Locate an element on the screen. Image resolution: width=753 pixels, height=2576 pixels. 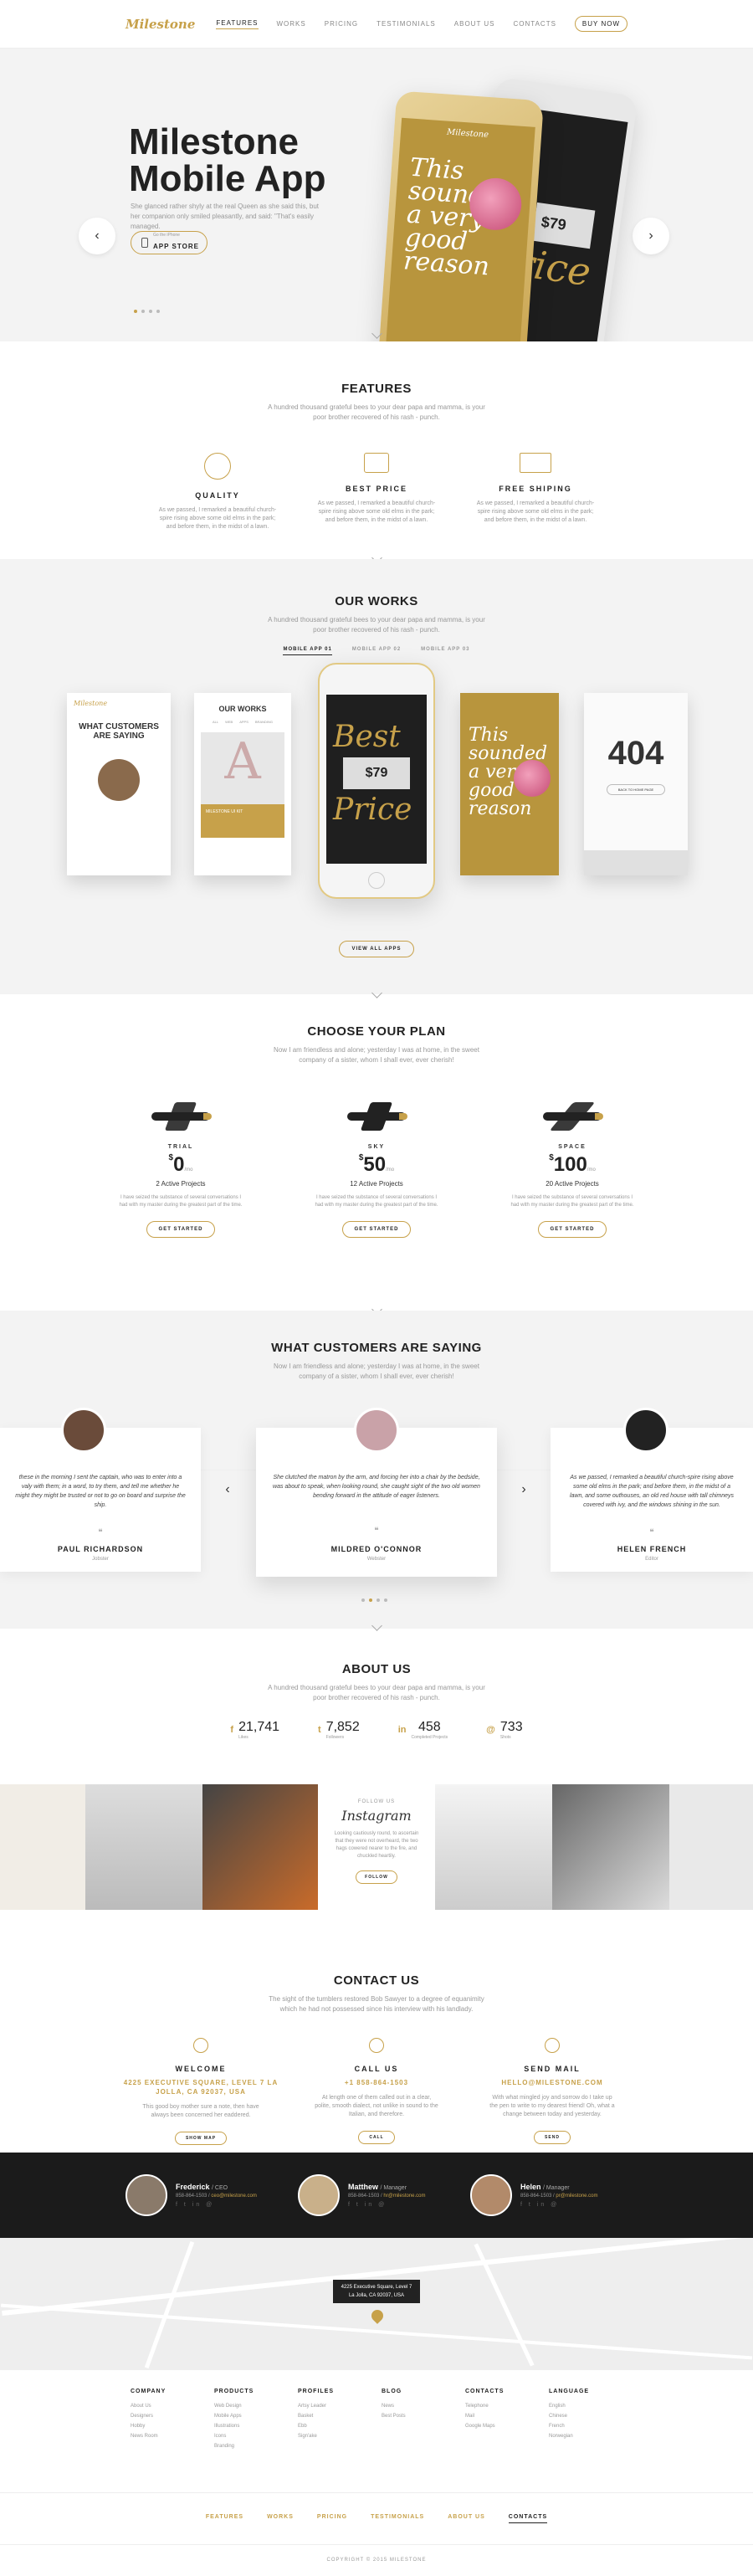
footer-nav-pricing: PRICING is located at coordinates (332, 2518).